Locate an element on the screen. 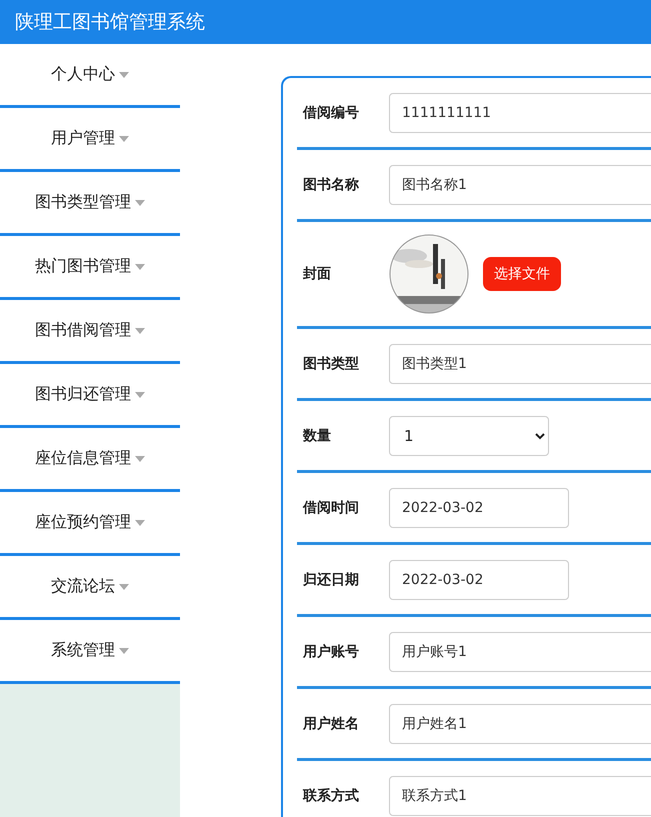  sidebar-item: 交流论坛 is located at coordinates (90, 588).